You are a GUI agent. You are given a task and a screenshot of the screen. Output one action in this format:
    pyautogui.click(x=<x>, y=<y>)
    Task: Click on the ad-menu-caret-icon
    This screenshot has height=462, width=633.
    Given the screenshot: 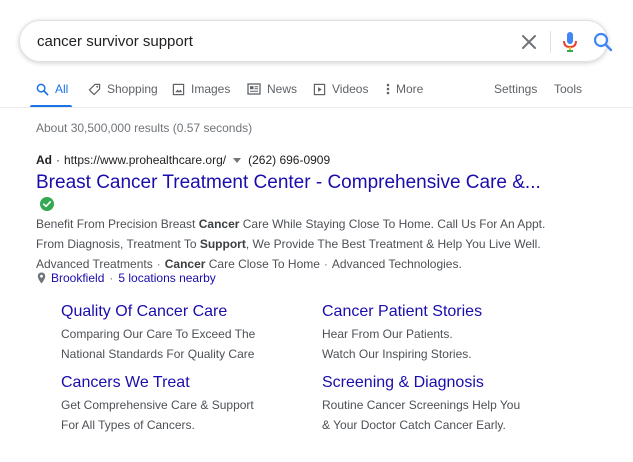 What is the action you would take?
    pyautogui.click(x=237, y=160)
    